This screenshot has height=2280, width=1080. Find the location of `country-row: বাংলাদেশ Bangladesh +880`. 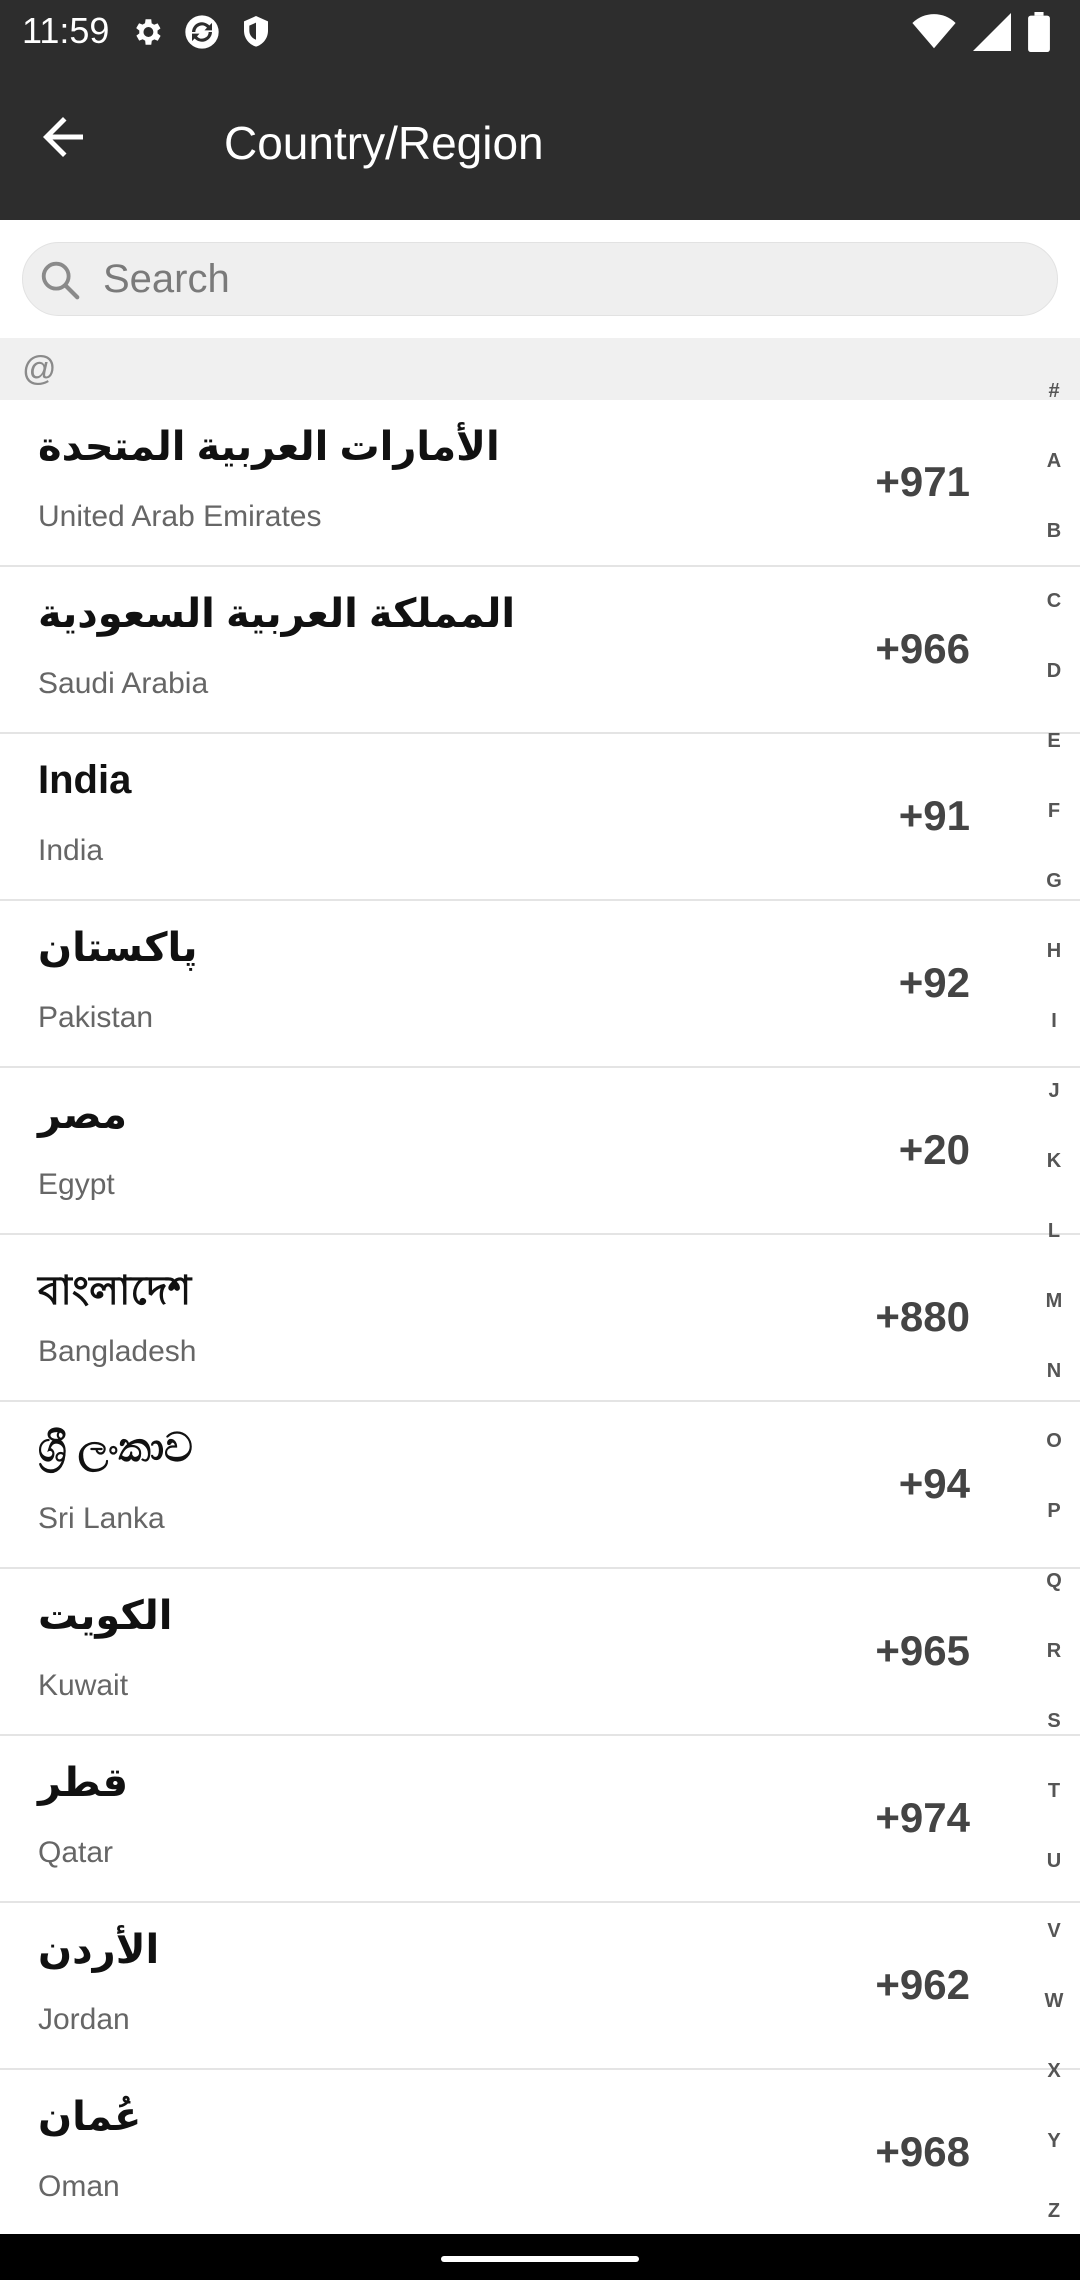

country-row: বাংলাদেশ Bangladesh +880 is located at coordinates (540, 1318).